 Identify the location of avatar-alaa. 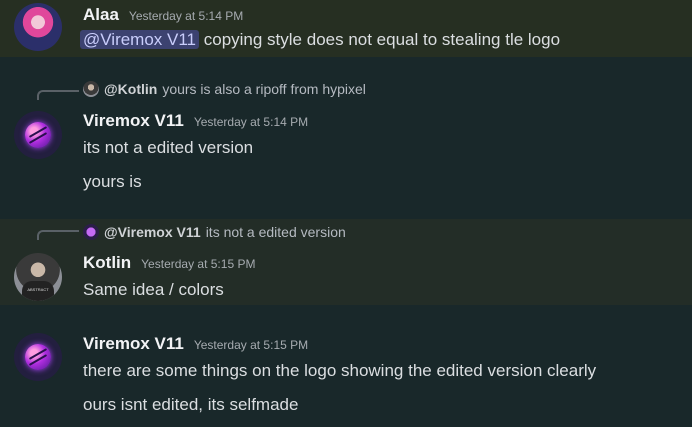
(38, 27).